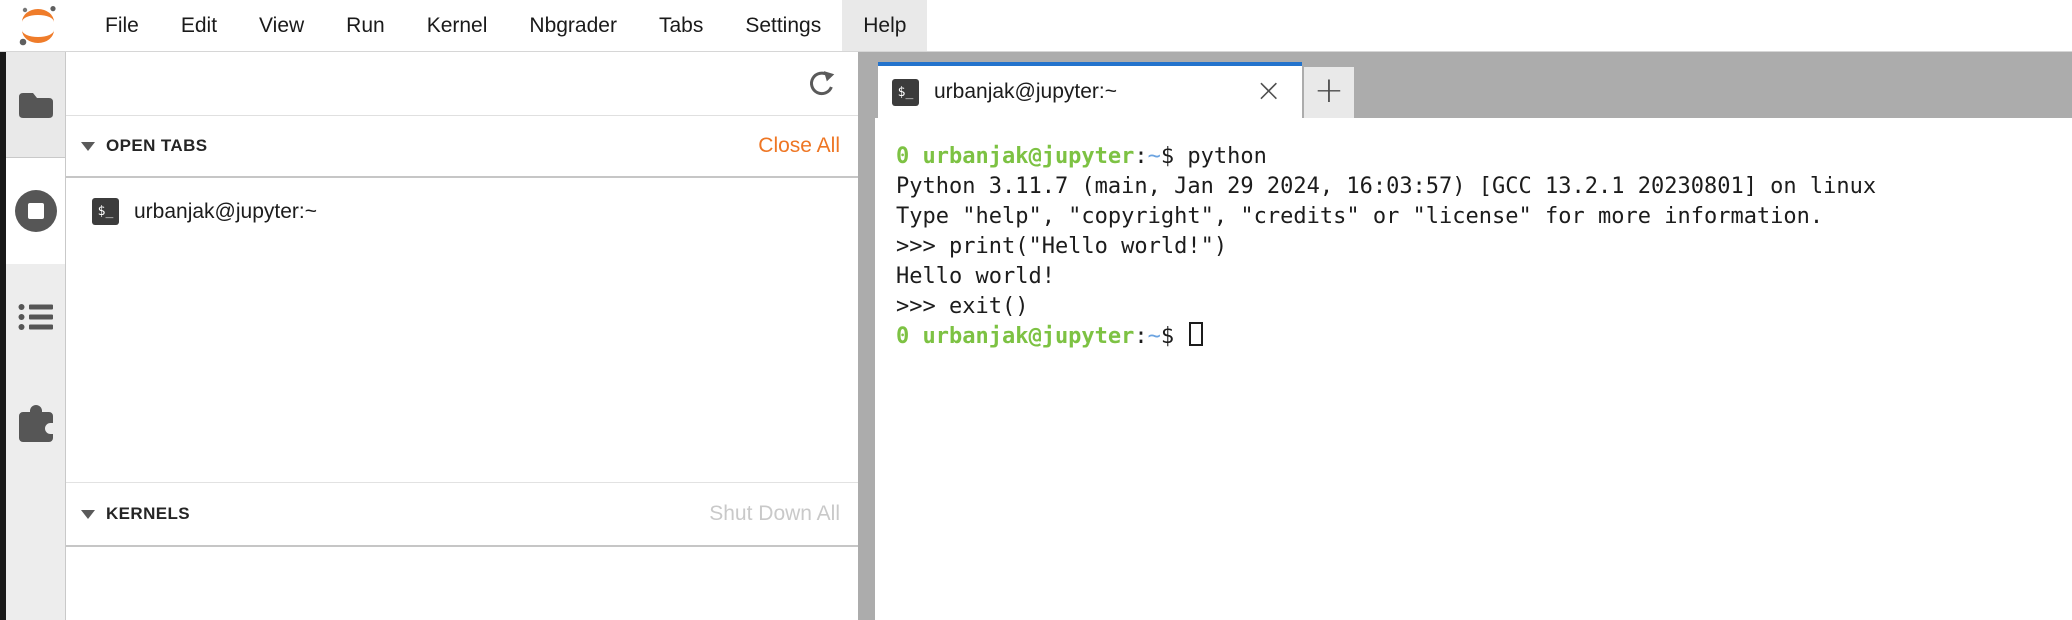  What do you see at coordinates (1484, 277) in the screenshot?
I see `terminal-line: Hello world!` at bounding box center [1484, 277].